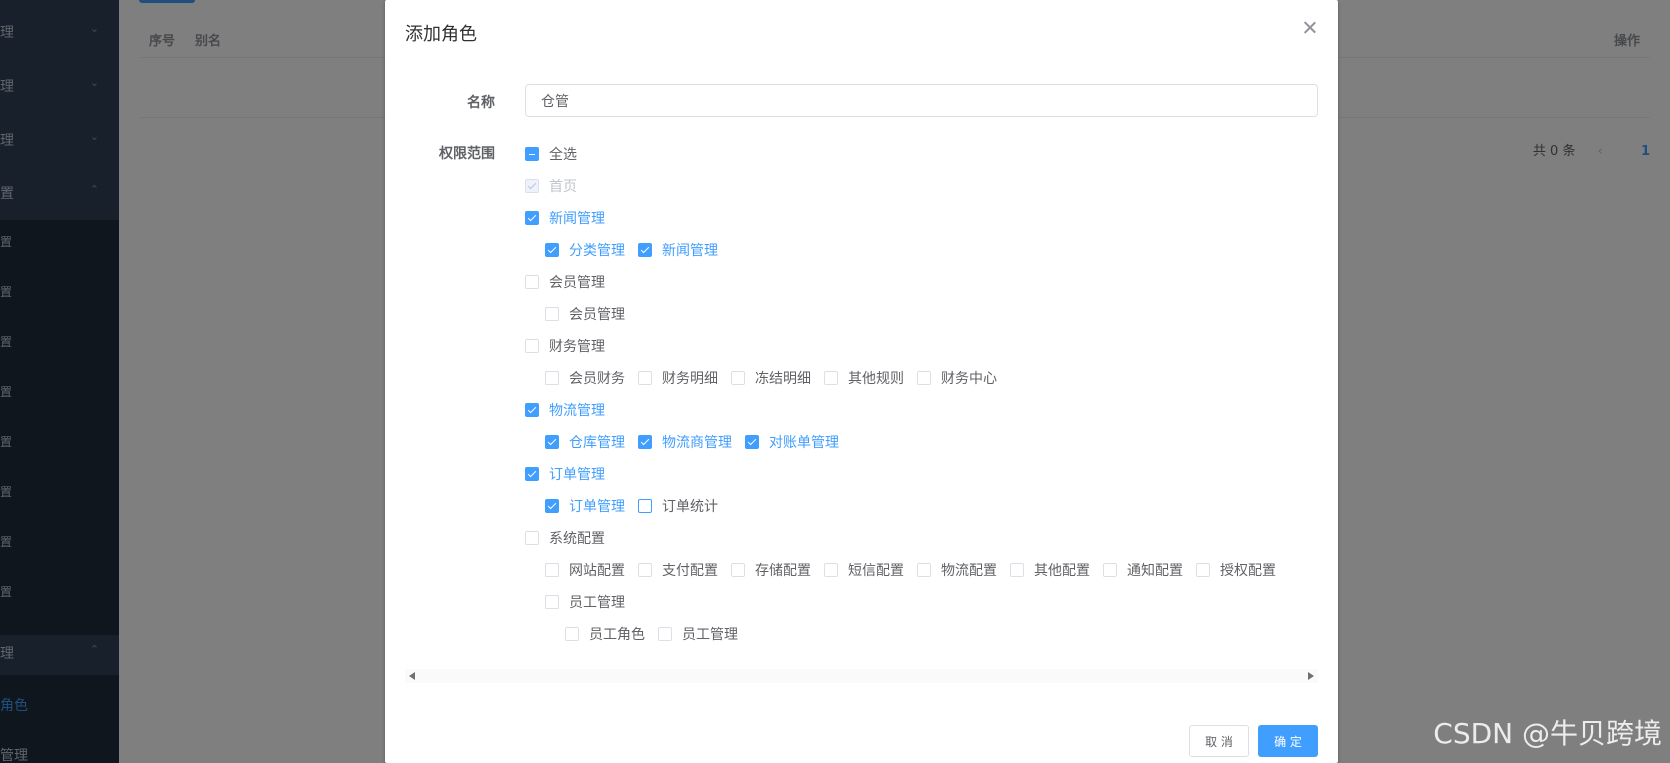  Describe the element at coordinates (864, 570) in the screenshot. I see `permission-checkbox: 短信配置` at that location.